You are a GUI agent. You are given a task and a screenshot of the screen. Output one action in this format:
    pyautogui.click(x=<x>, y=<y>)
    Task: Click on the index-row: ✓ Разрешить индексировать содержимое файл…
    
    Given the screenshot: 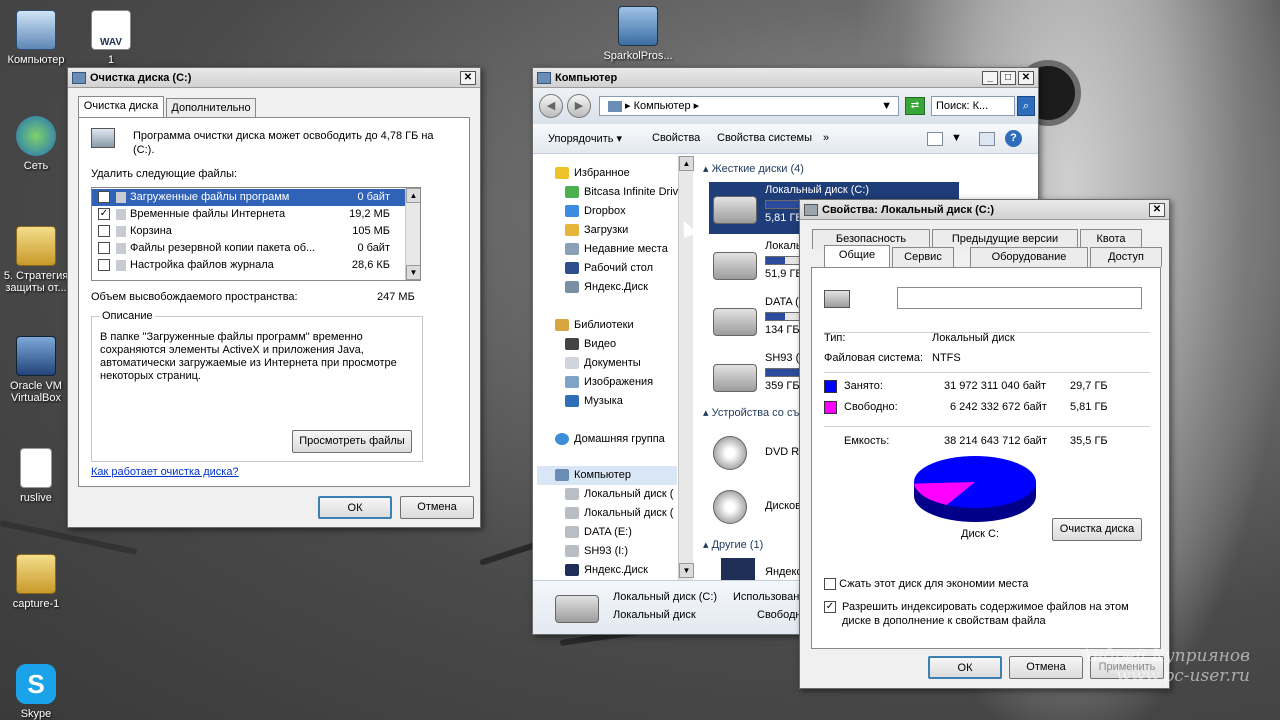 What is the action you would take?
    pyautogui.click(x=984, y=614)
    